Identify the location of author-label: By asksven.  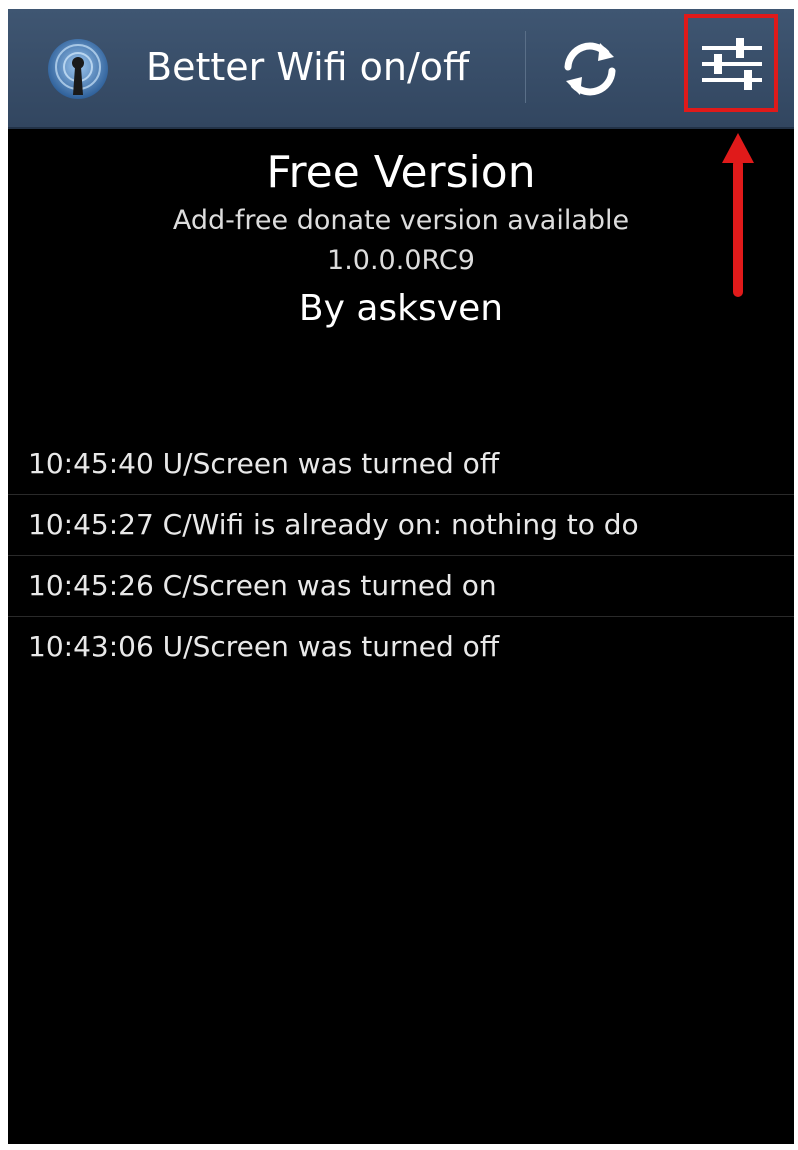
(401, 308).